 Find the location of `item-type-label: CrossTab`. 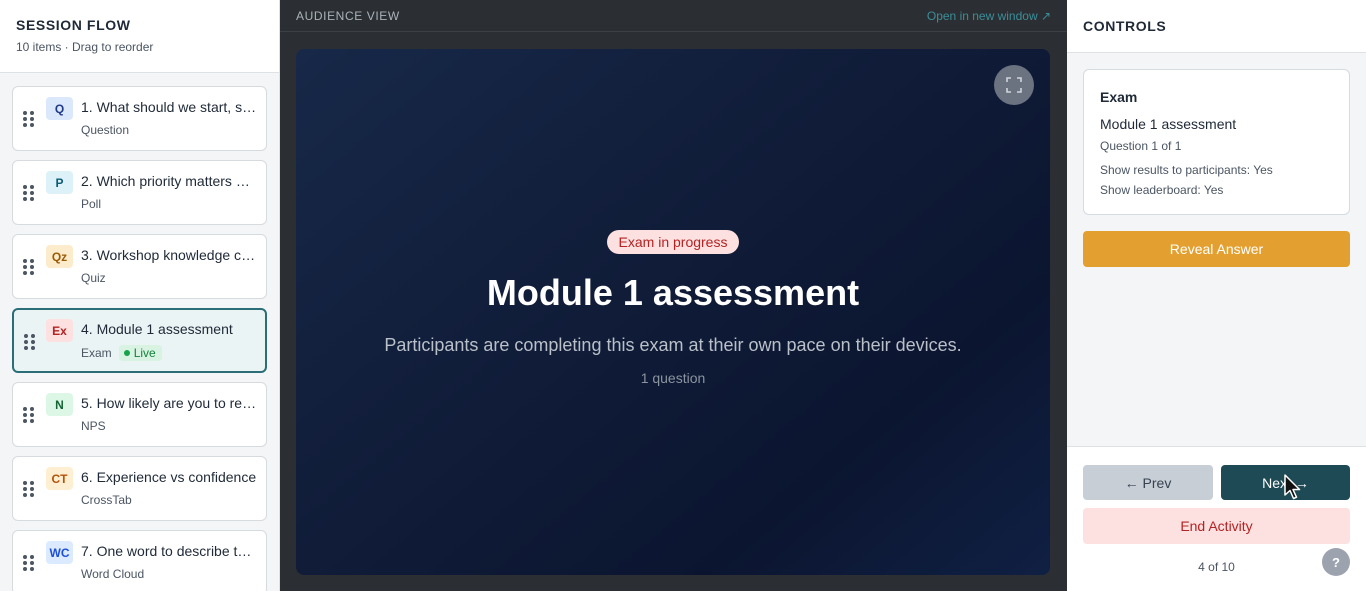

item-type-label: CrossTab is located at coordinates (106, 500).